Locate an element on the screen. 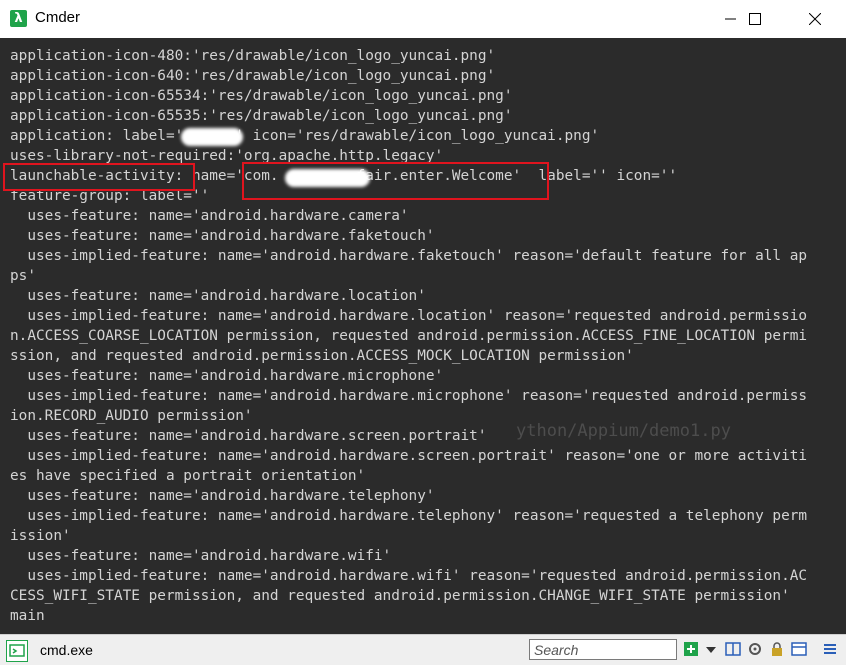 The height and width of the screenshot is (665, 846). ghost-text: ython/Appium/demo1.py is located at coordinates (623, 431).